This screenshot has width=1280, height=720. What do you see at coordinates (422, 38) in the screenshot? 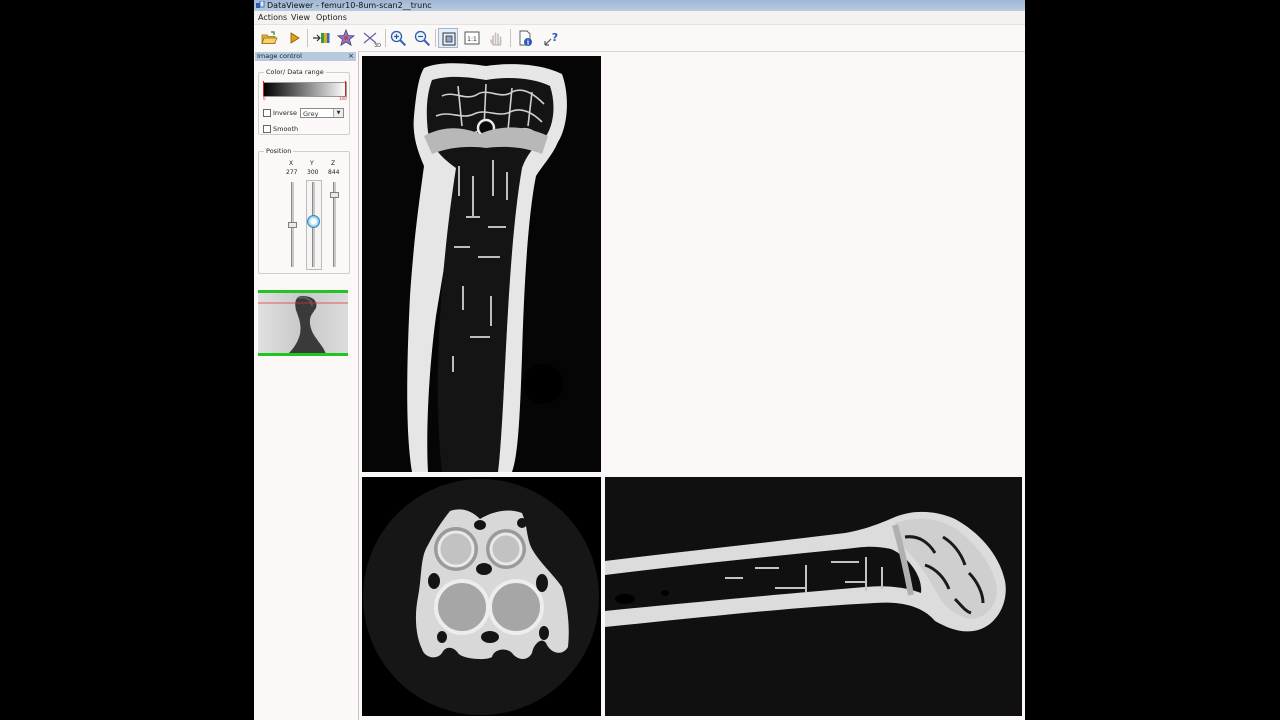
I see `zoom-out-icon` at bounding box center [422, 38].